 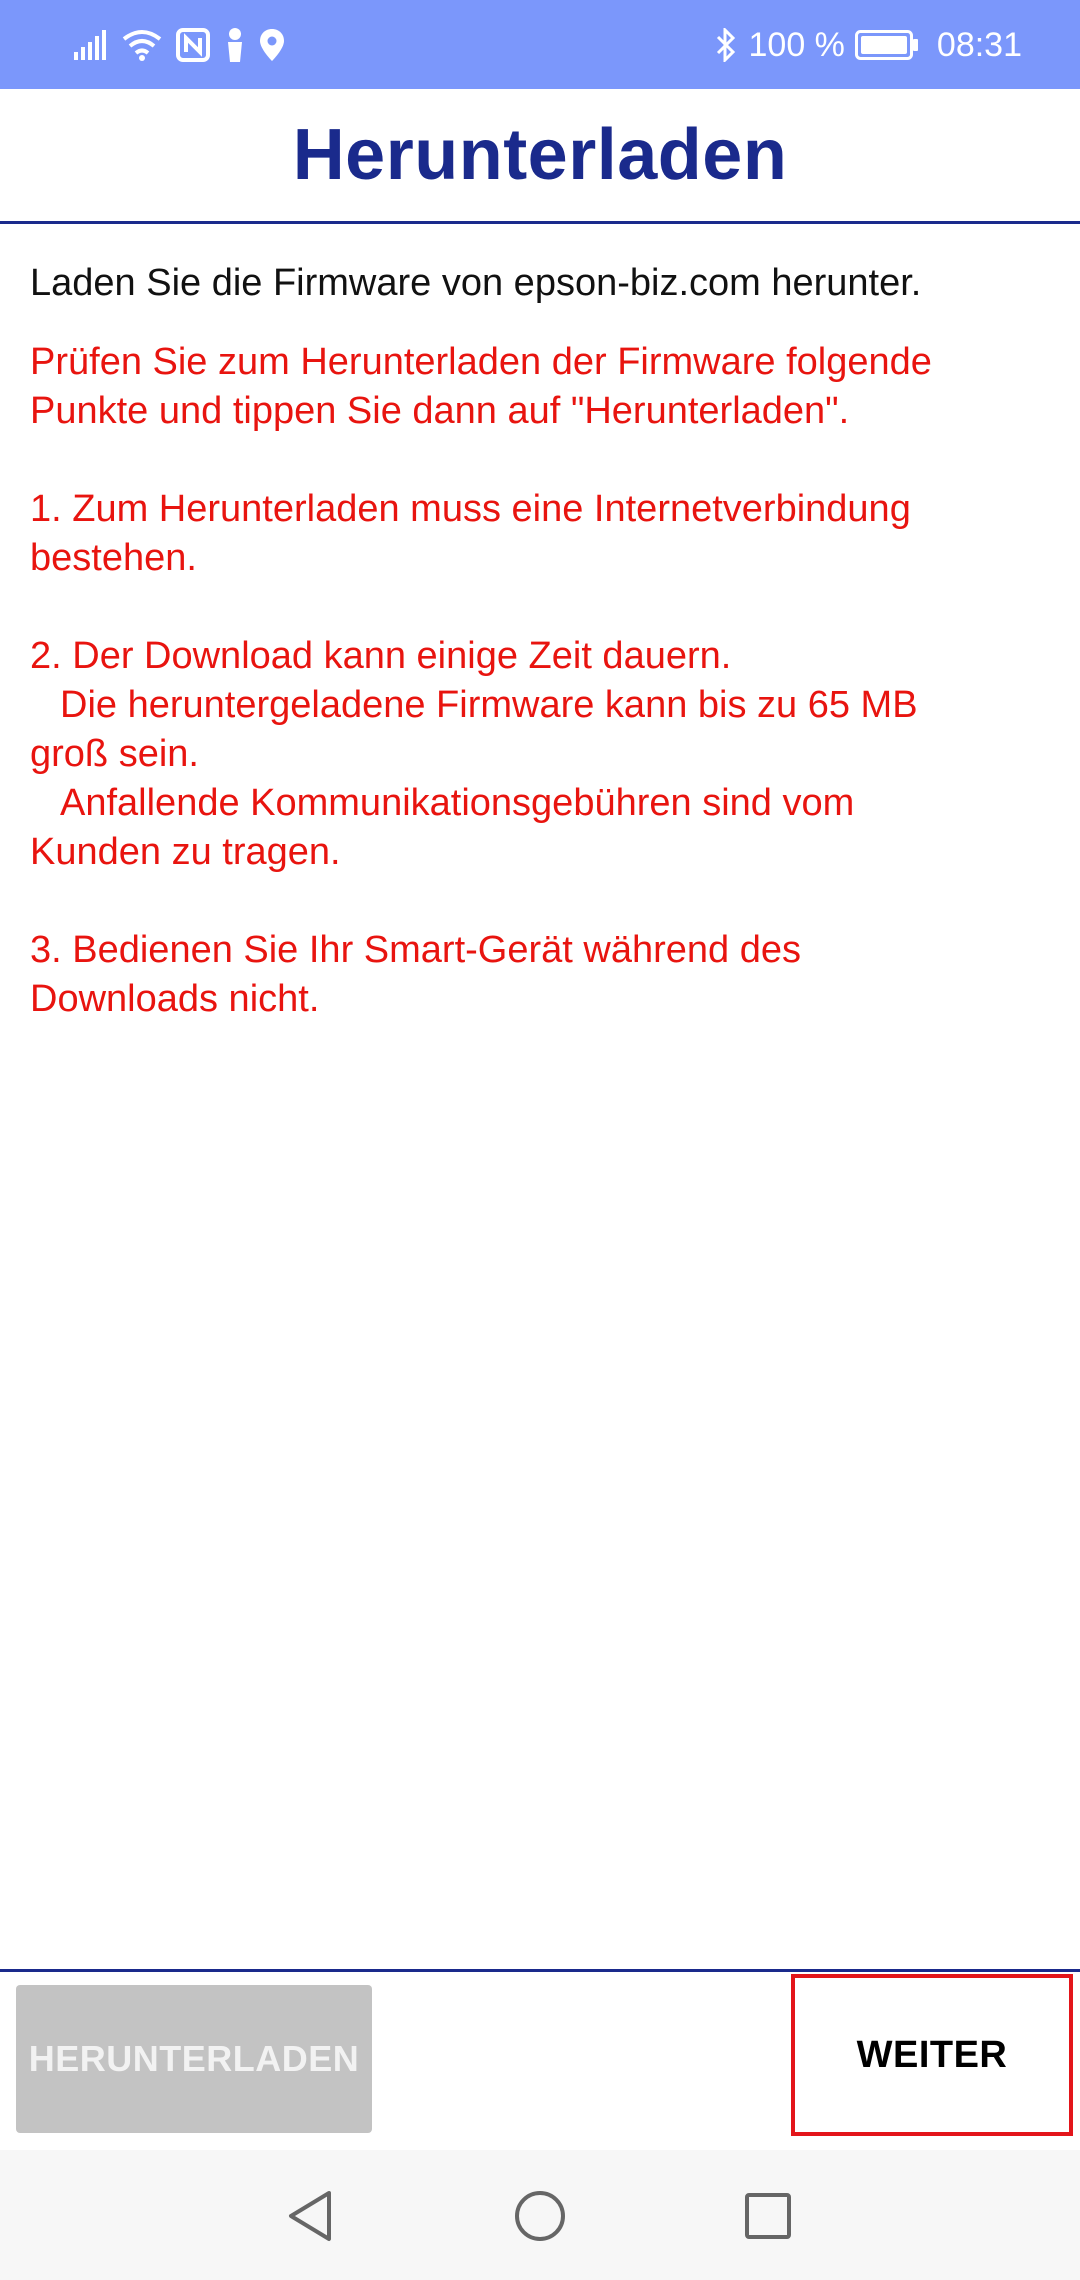 I want to click on nfc-icon, so click(x=193, y=45).